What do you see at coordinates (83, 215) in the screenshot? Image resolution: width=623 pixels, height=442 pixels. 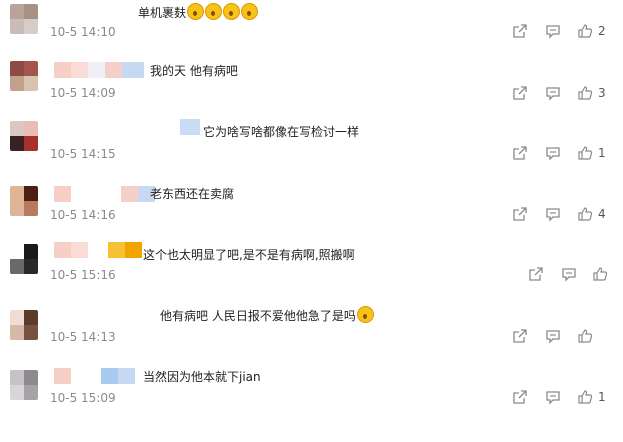 I see `timestamp: 10-5 14:16` at bounding box center [83, 215].